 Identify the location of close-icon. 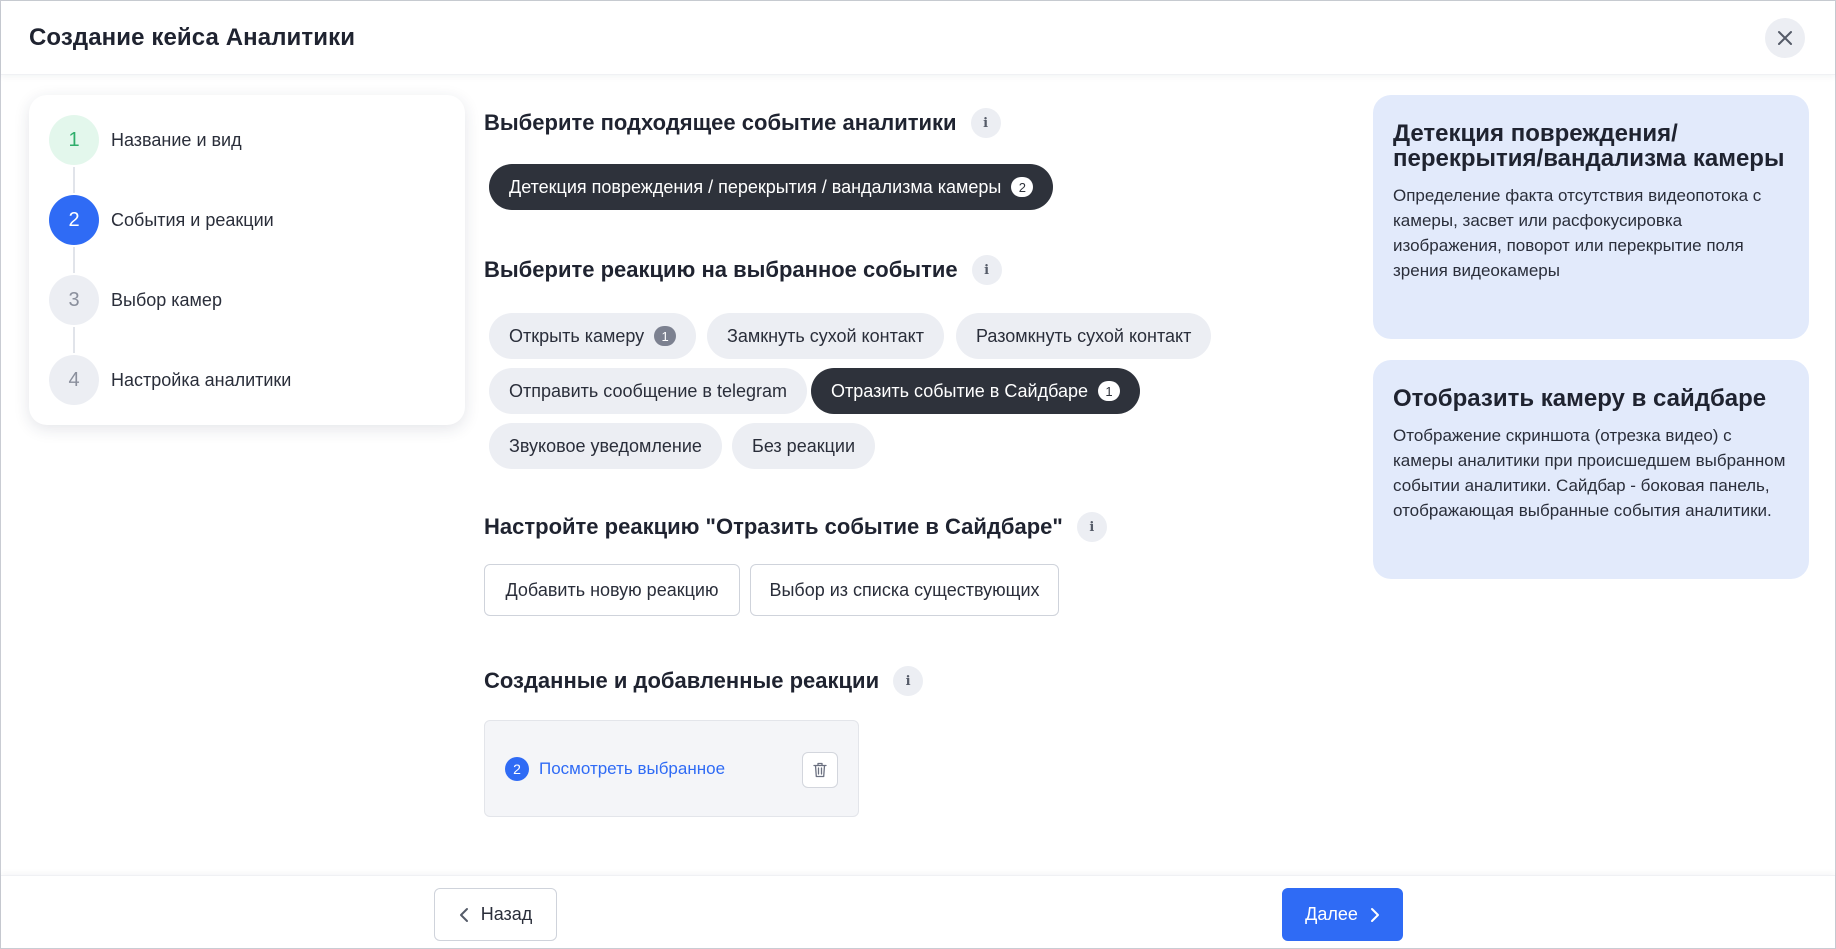
(1785, 38).